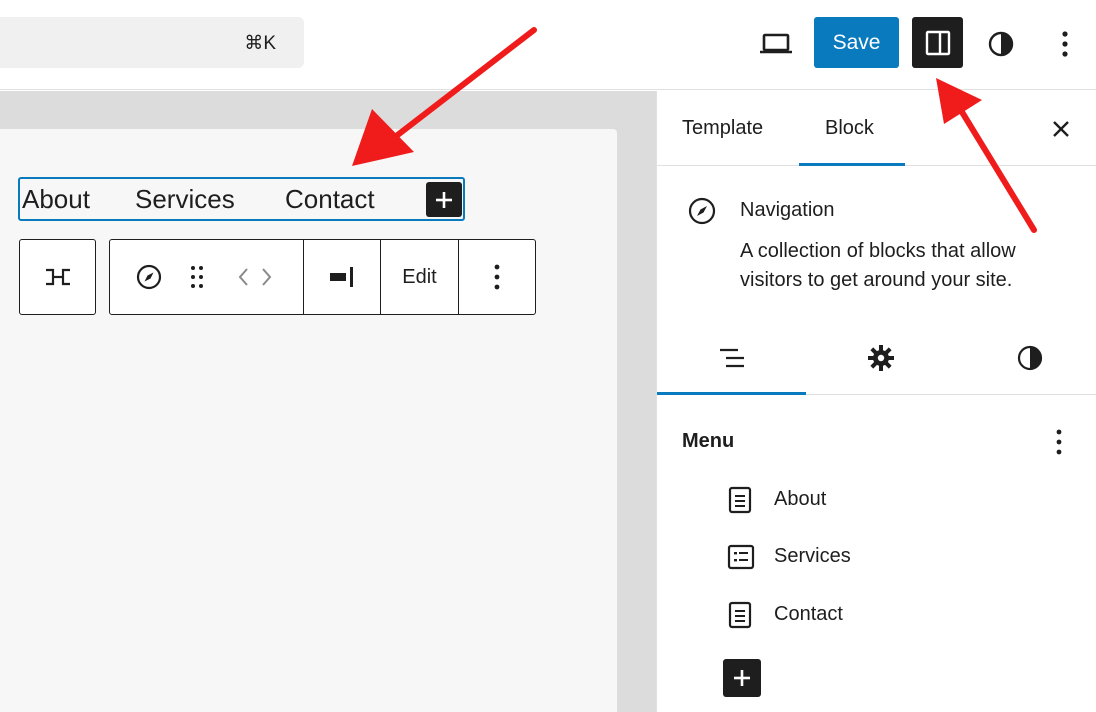  I want to click on menu-options-button, so click(1059, 442).